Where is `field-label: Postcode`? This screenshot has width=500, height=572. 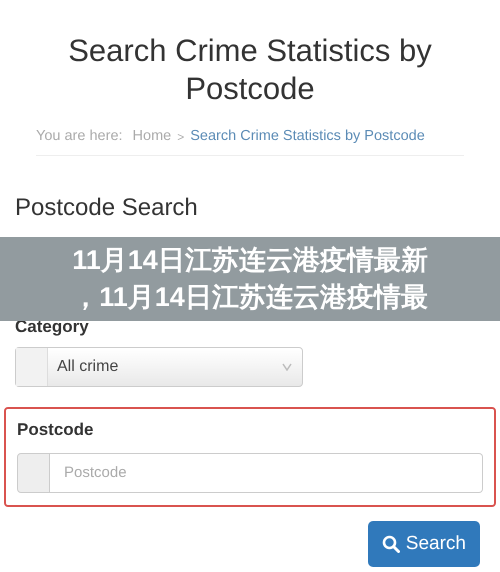 field-label: Postcode is located at coordinates (56, 430).